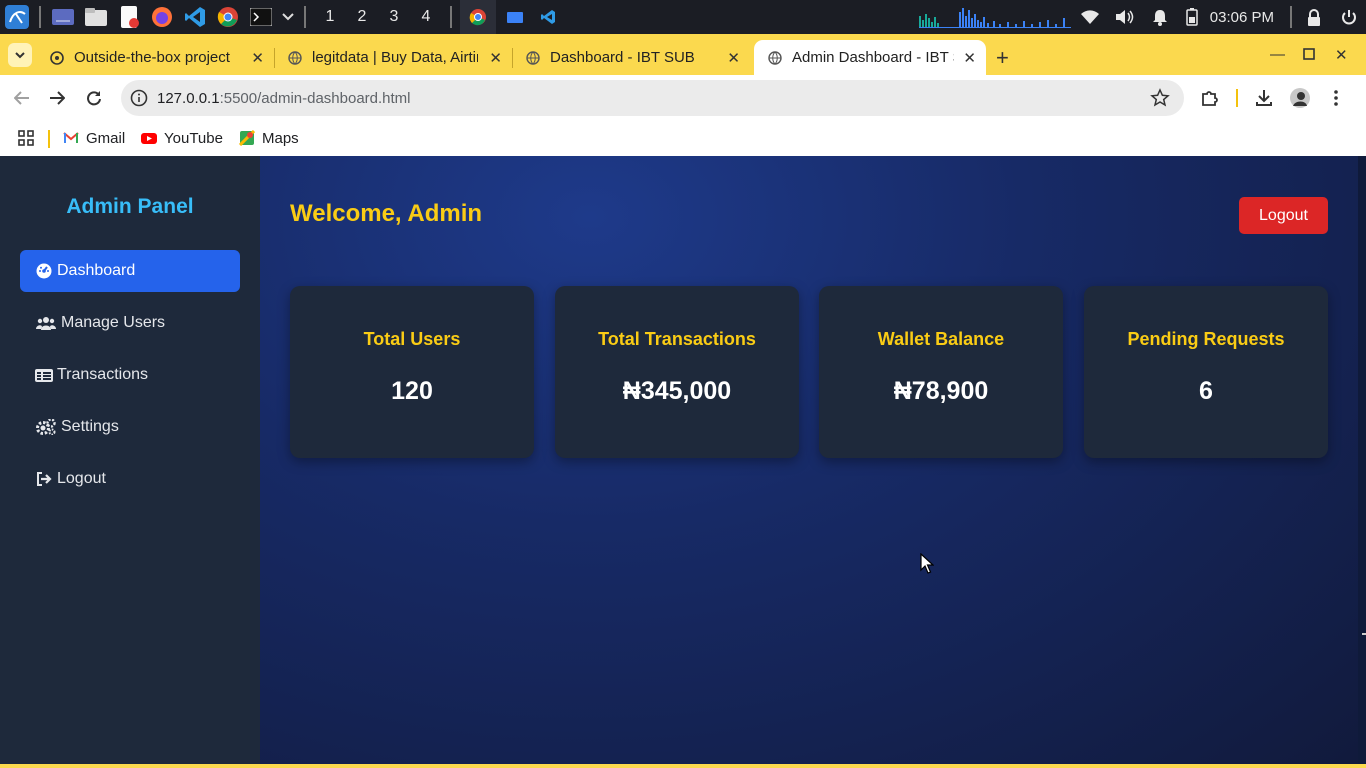 The image size is (1366, 768). What do you see at coordinates (1002, 58) in the screenshot?
I see `new-tab-button: +` at bounding box center [1002, 58].